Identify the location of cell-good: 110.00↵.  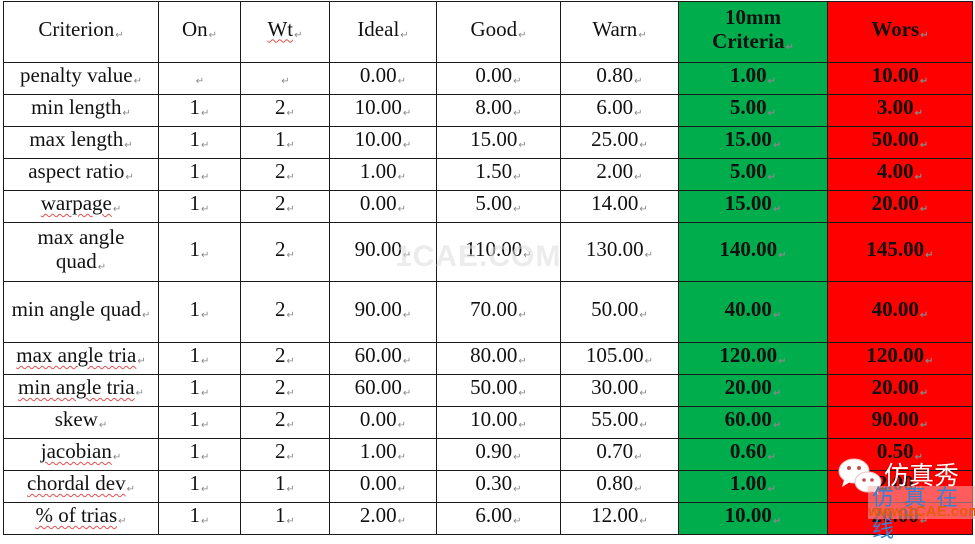
(498, 252).